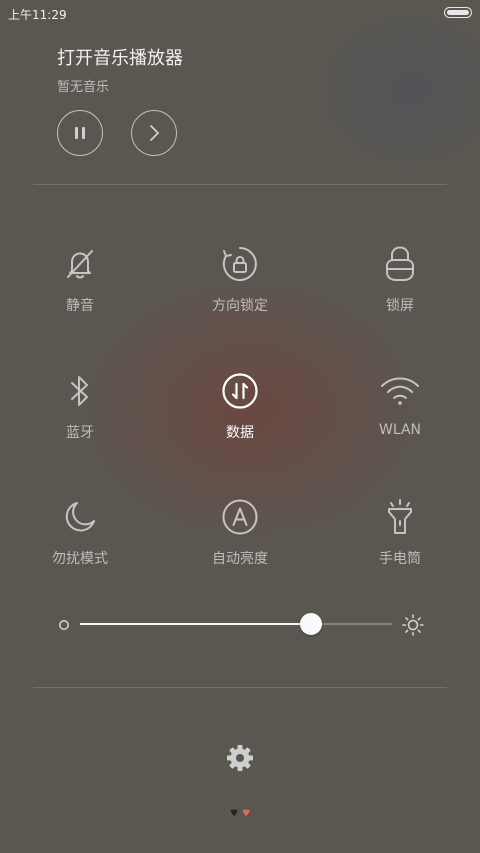  I want to click on page-indicator: ♥♥, so click(242, 814).